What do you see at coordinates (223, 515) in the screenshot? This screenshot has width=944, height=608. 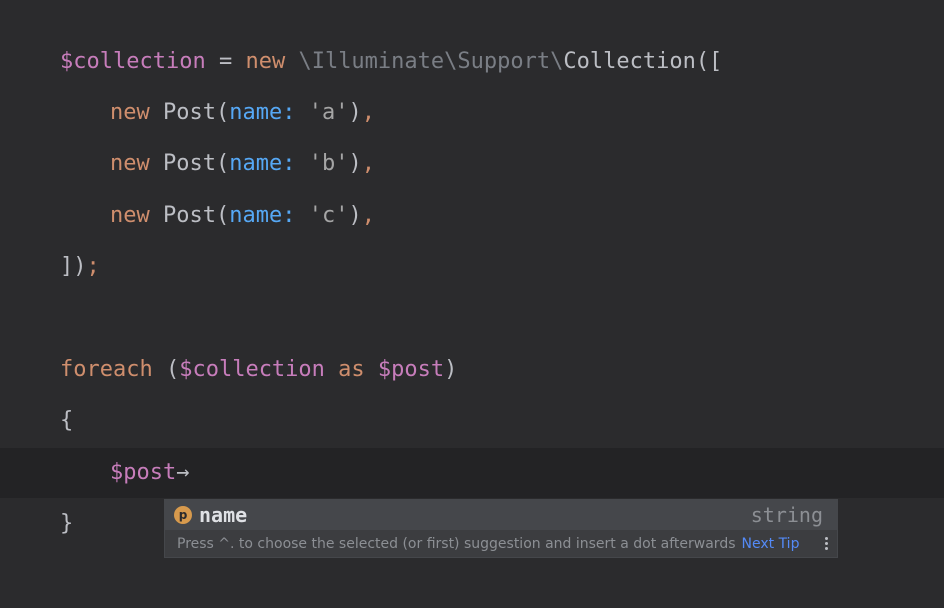 I see `completion-item-label: name` at bounding box center [223, 515].